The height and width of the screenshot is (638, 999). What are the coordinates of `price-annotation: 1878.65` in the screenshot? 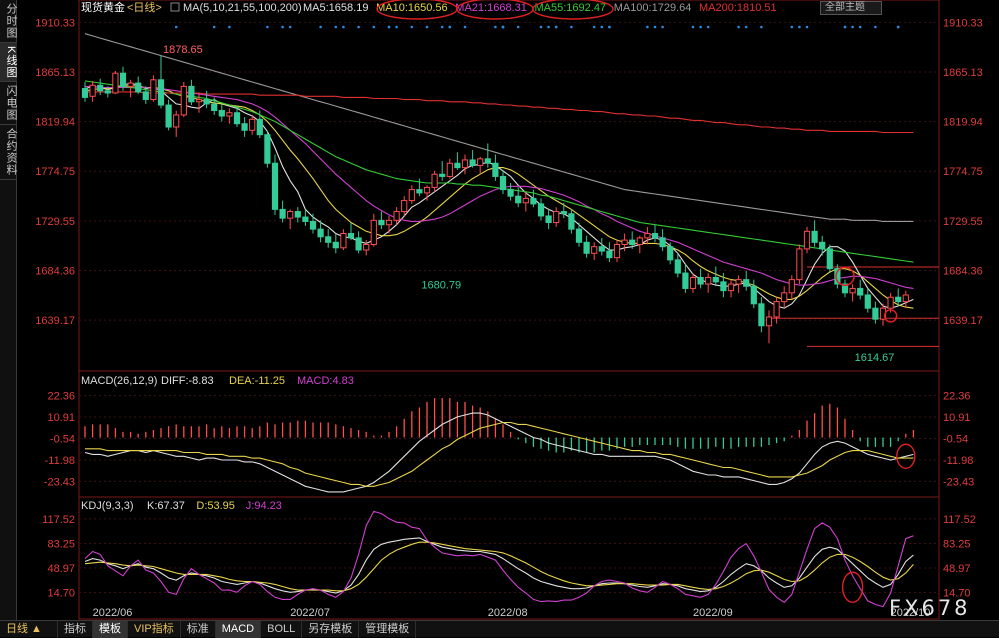 It's located at (183, 50).